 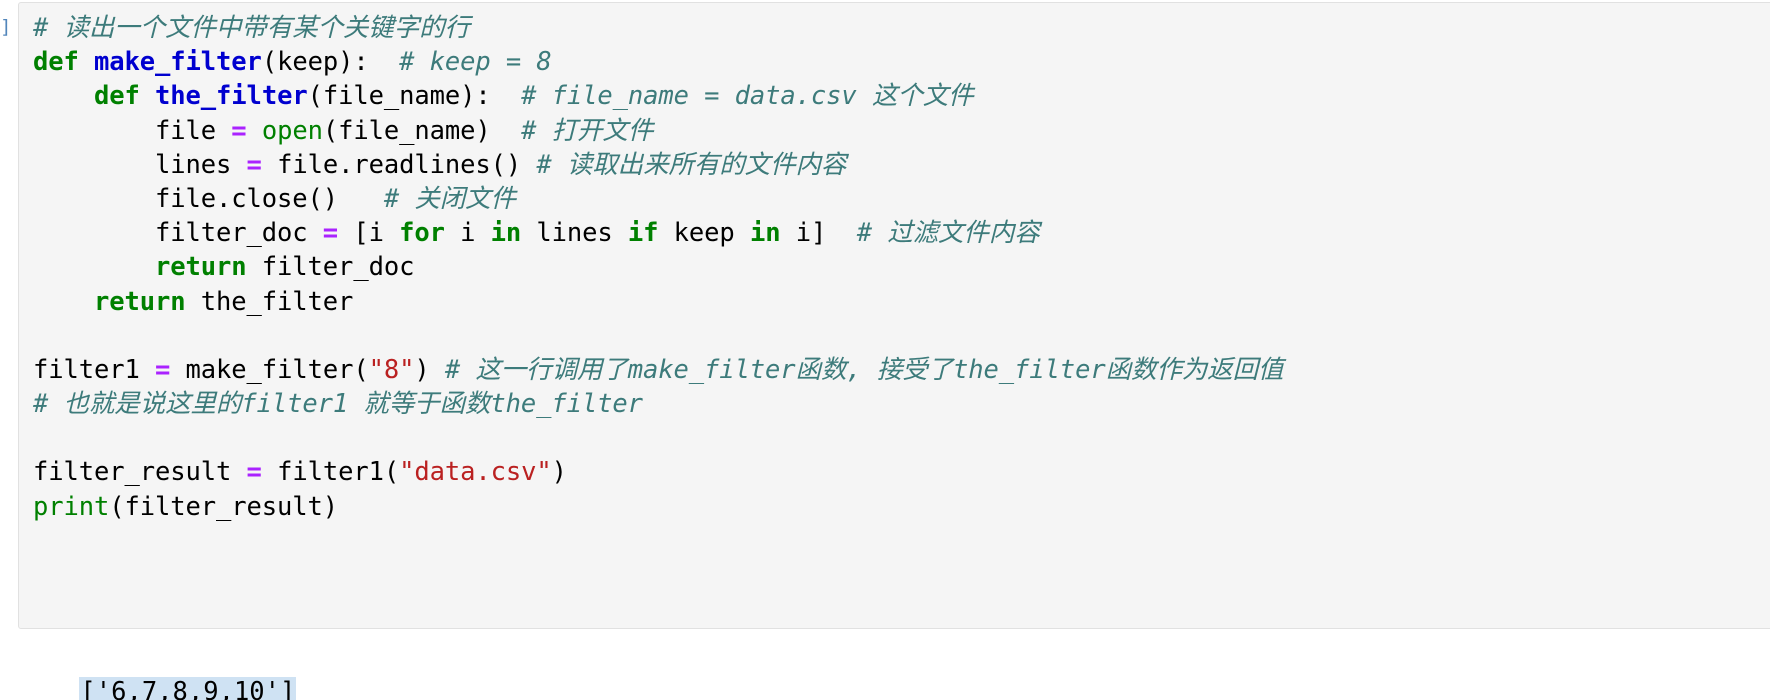 What do you see at coordinates (140, 472) in the screenshot?
I see `code-token-plain: filter_result` at bounding box center [140, 472].